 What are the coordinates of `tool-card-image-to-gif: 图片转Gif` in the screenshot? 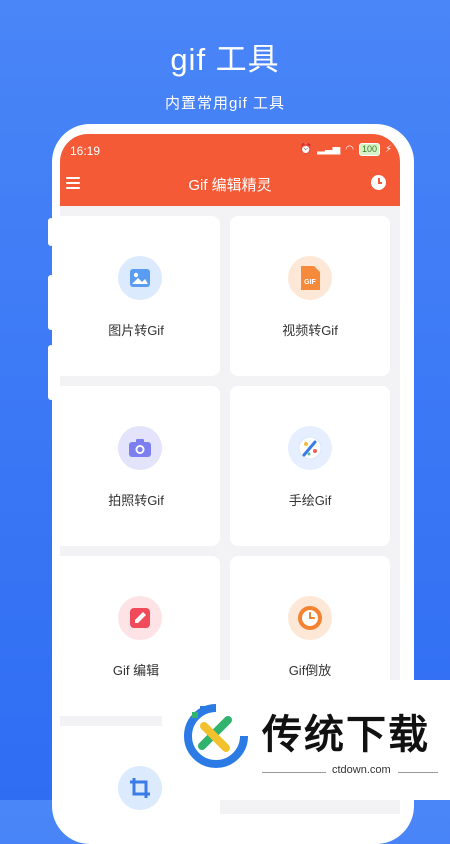 It's located at (140, 296).